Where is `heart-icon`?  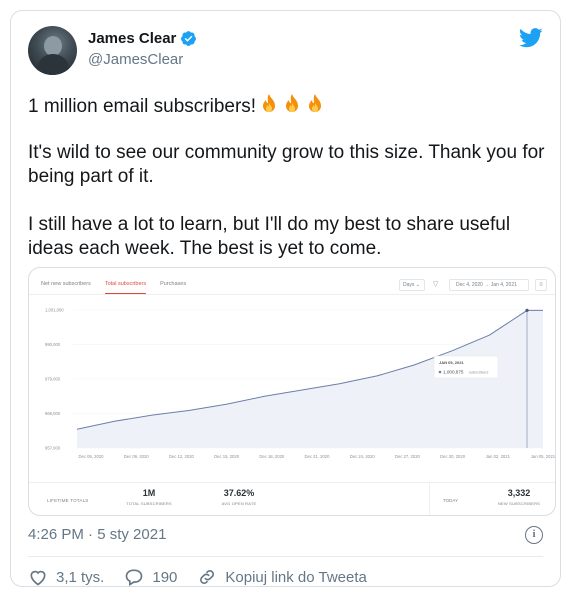
heart-icon is located at coordinates (38, 578).